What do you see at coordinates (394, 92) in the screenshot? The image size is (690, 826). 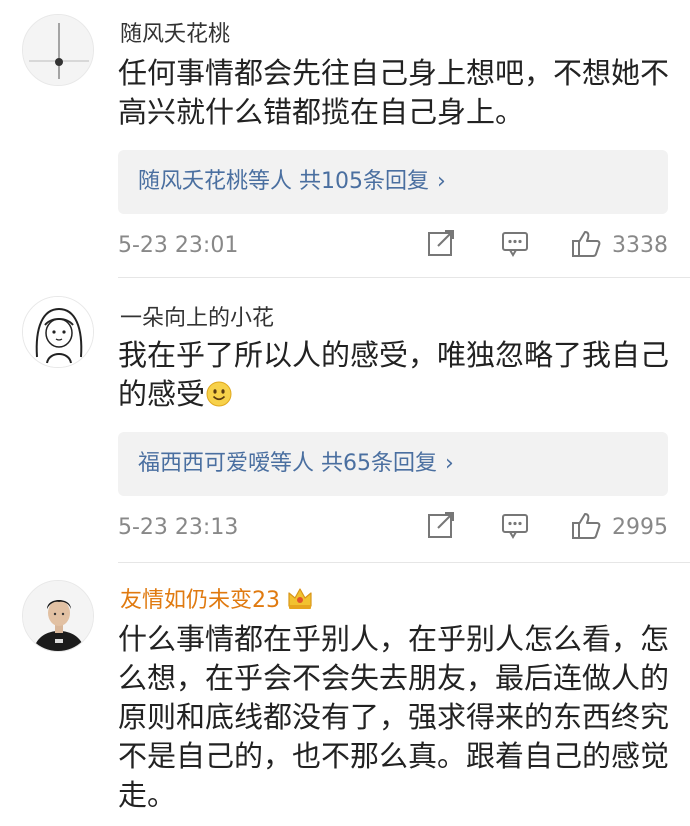 I see `comment-text: 任何事情都会先往自己身上想吧，不想她不高兴就什么错都揽在自己身上。` at bounding box center [394, 92].